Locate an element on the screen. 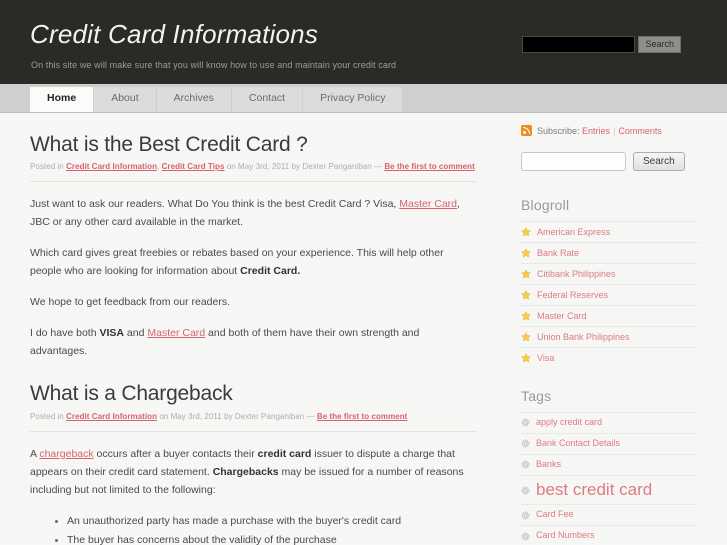  tag-link: Bank Contact Details is located at coordinates (578, 443).